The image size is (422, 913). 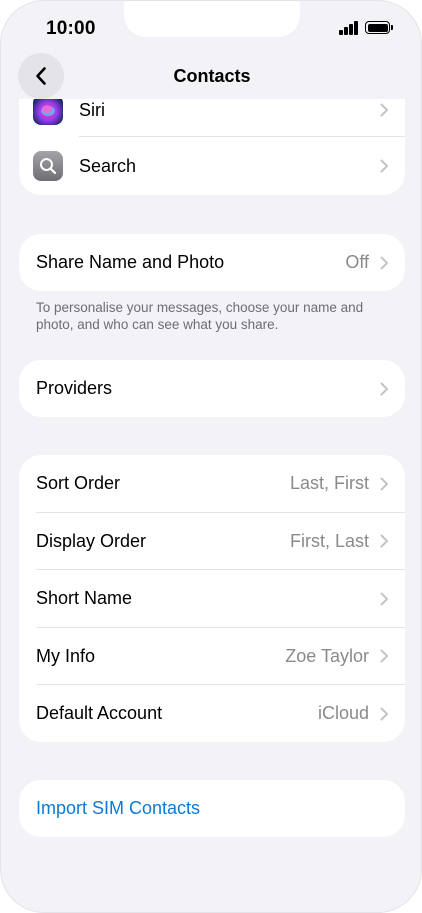 What do you see at coordinates (48, 166) in the screenshot?
I see `search-icon` at bounding box center [48, 166].